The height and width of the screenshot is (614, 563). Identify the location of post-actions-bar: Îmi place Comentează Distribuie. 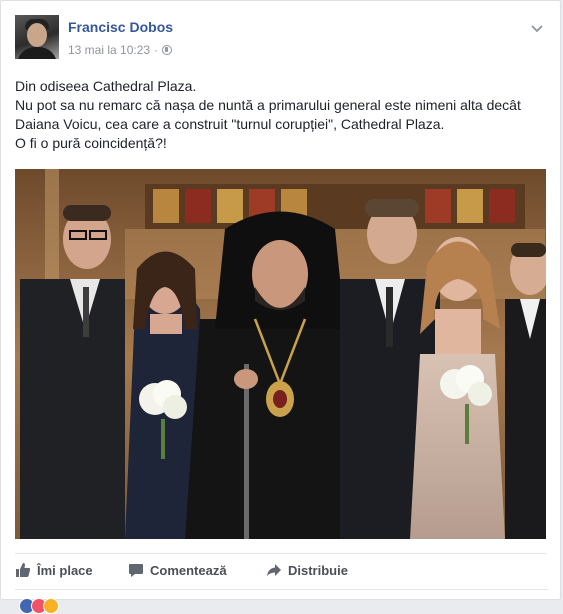
(280, 568).